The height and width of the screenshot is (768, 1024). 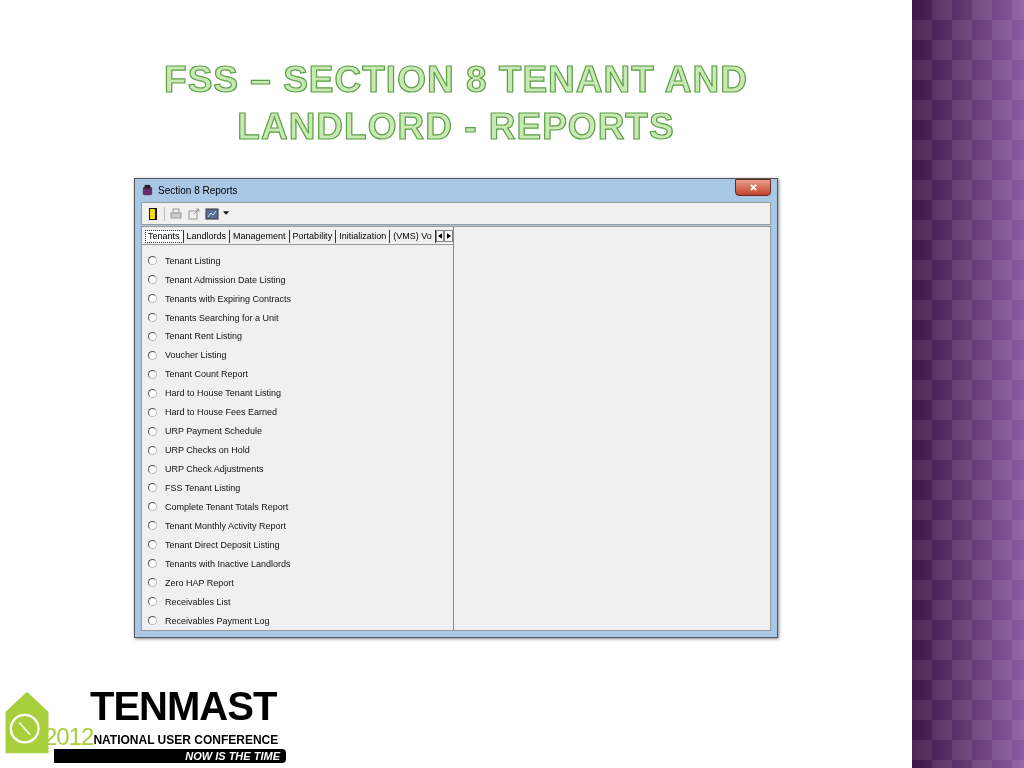 I want to click on slide-title: FSS – SECTION 8 TENANT AND LANDLORD - REPORTS, so click(x=456, y=103).